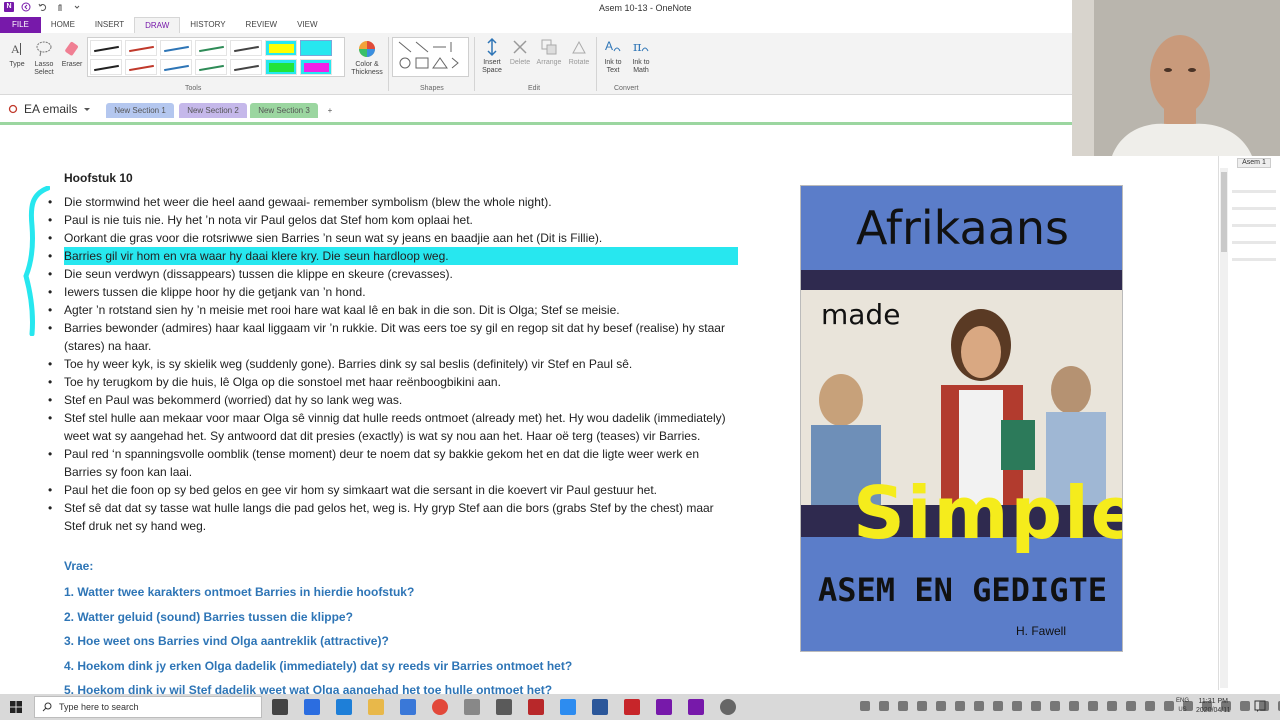 The height and width of the screenshot is (720, 1280). Describe the element at coordinates (344, 707) in the screenshot. I see `edge-browser-icon` at that location.